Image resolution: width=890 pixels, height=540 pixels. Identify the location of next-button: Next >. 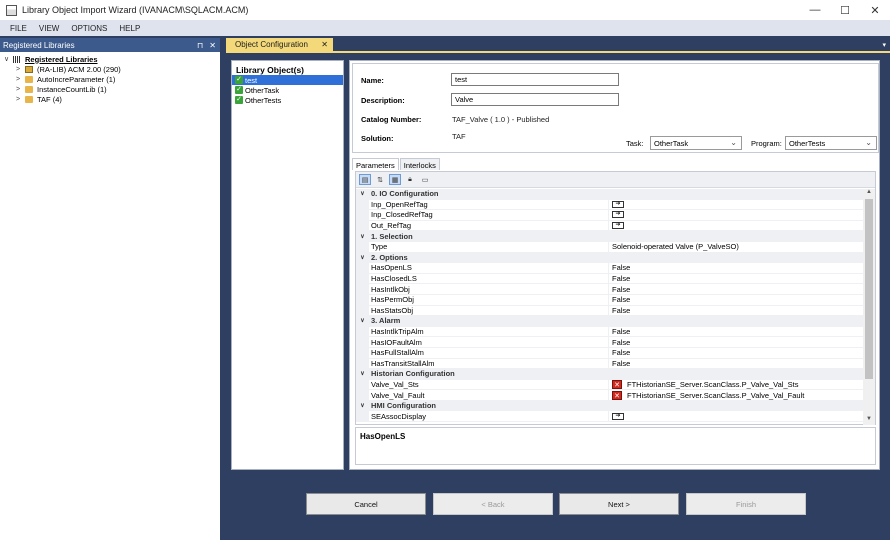
(619, 504).